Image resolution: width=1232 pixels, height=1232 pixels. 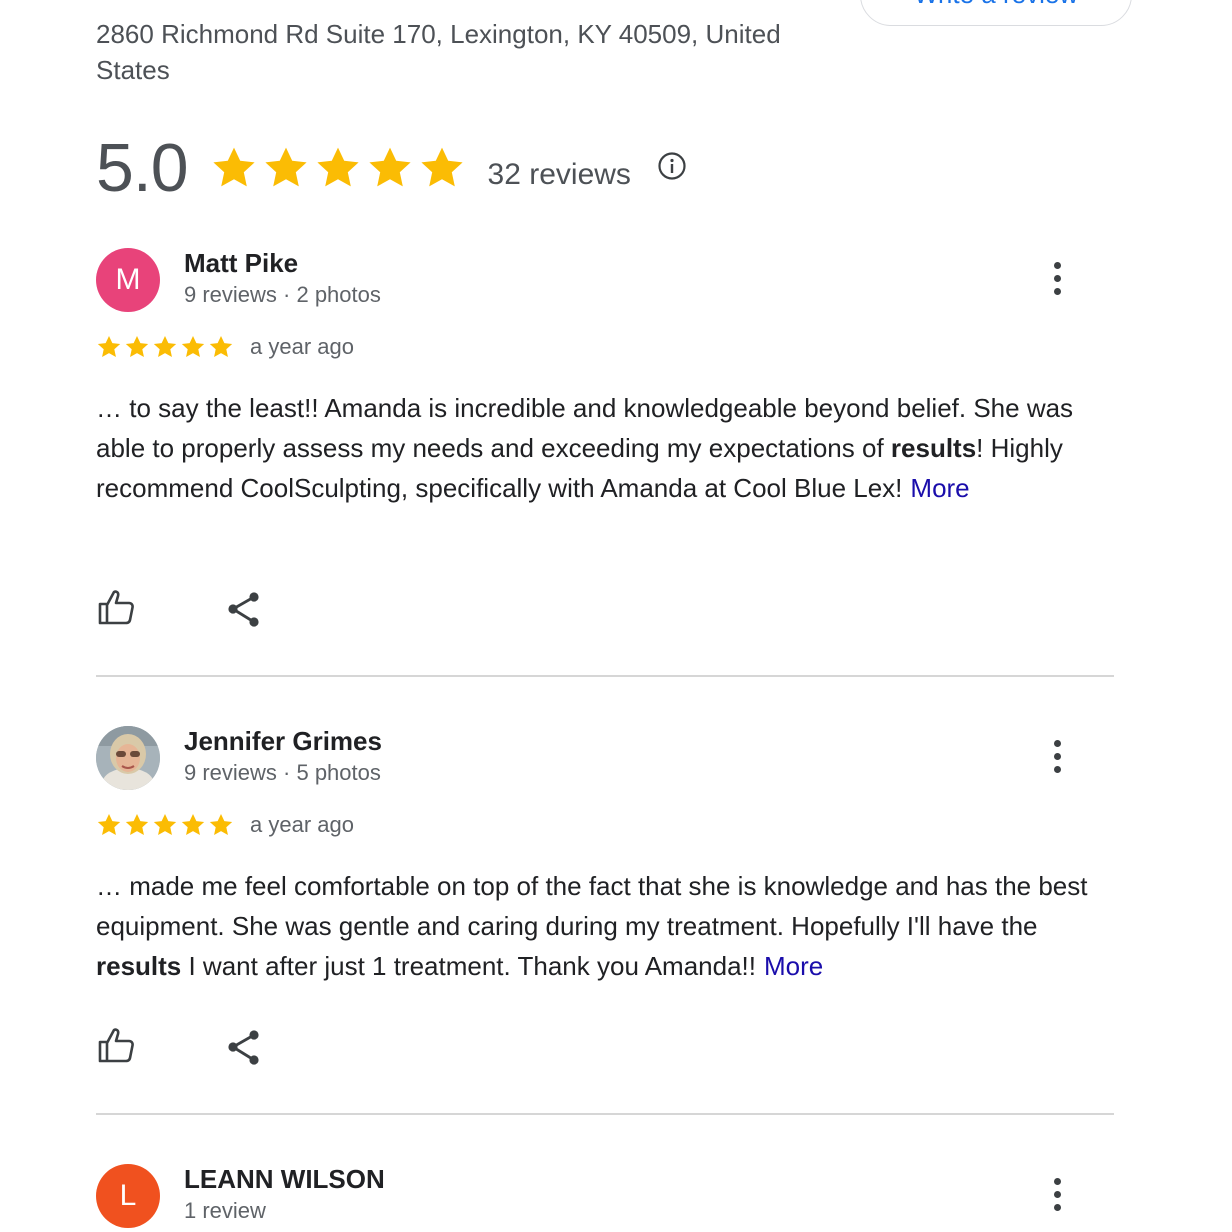 What do you see at coordinates (283, 741) in the screenshot?
I see `reviewer-name: Jennifer Grimes` at bounding box center [283, 741].